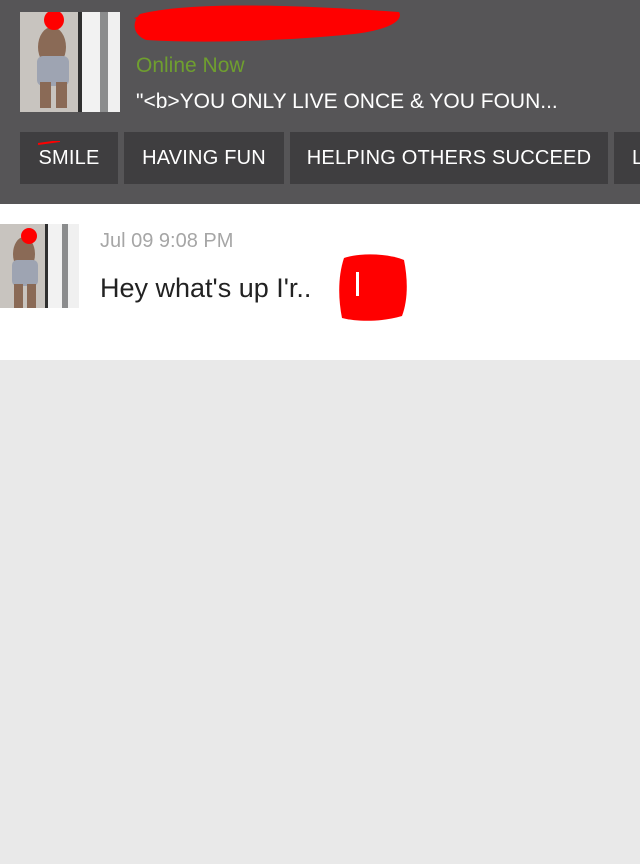 This screenshot has height=864, width=640. I want to click on online-status: Online Now, so click(190, 65).